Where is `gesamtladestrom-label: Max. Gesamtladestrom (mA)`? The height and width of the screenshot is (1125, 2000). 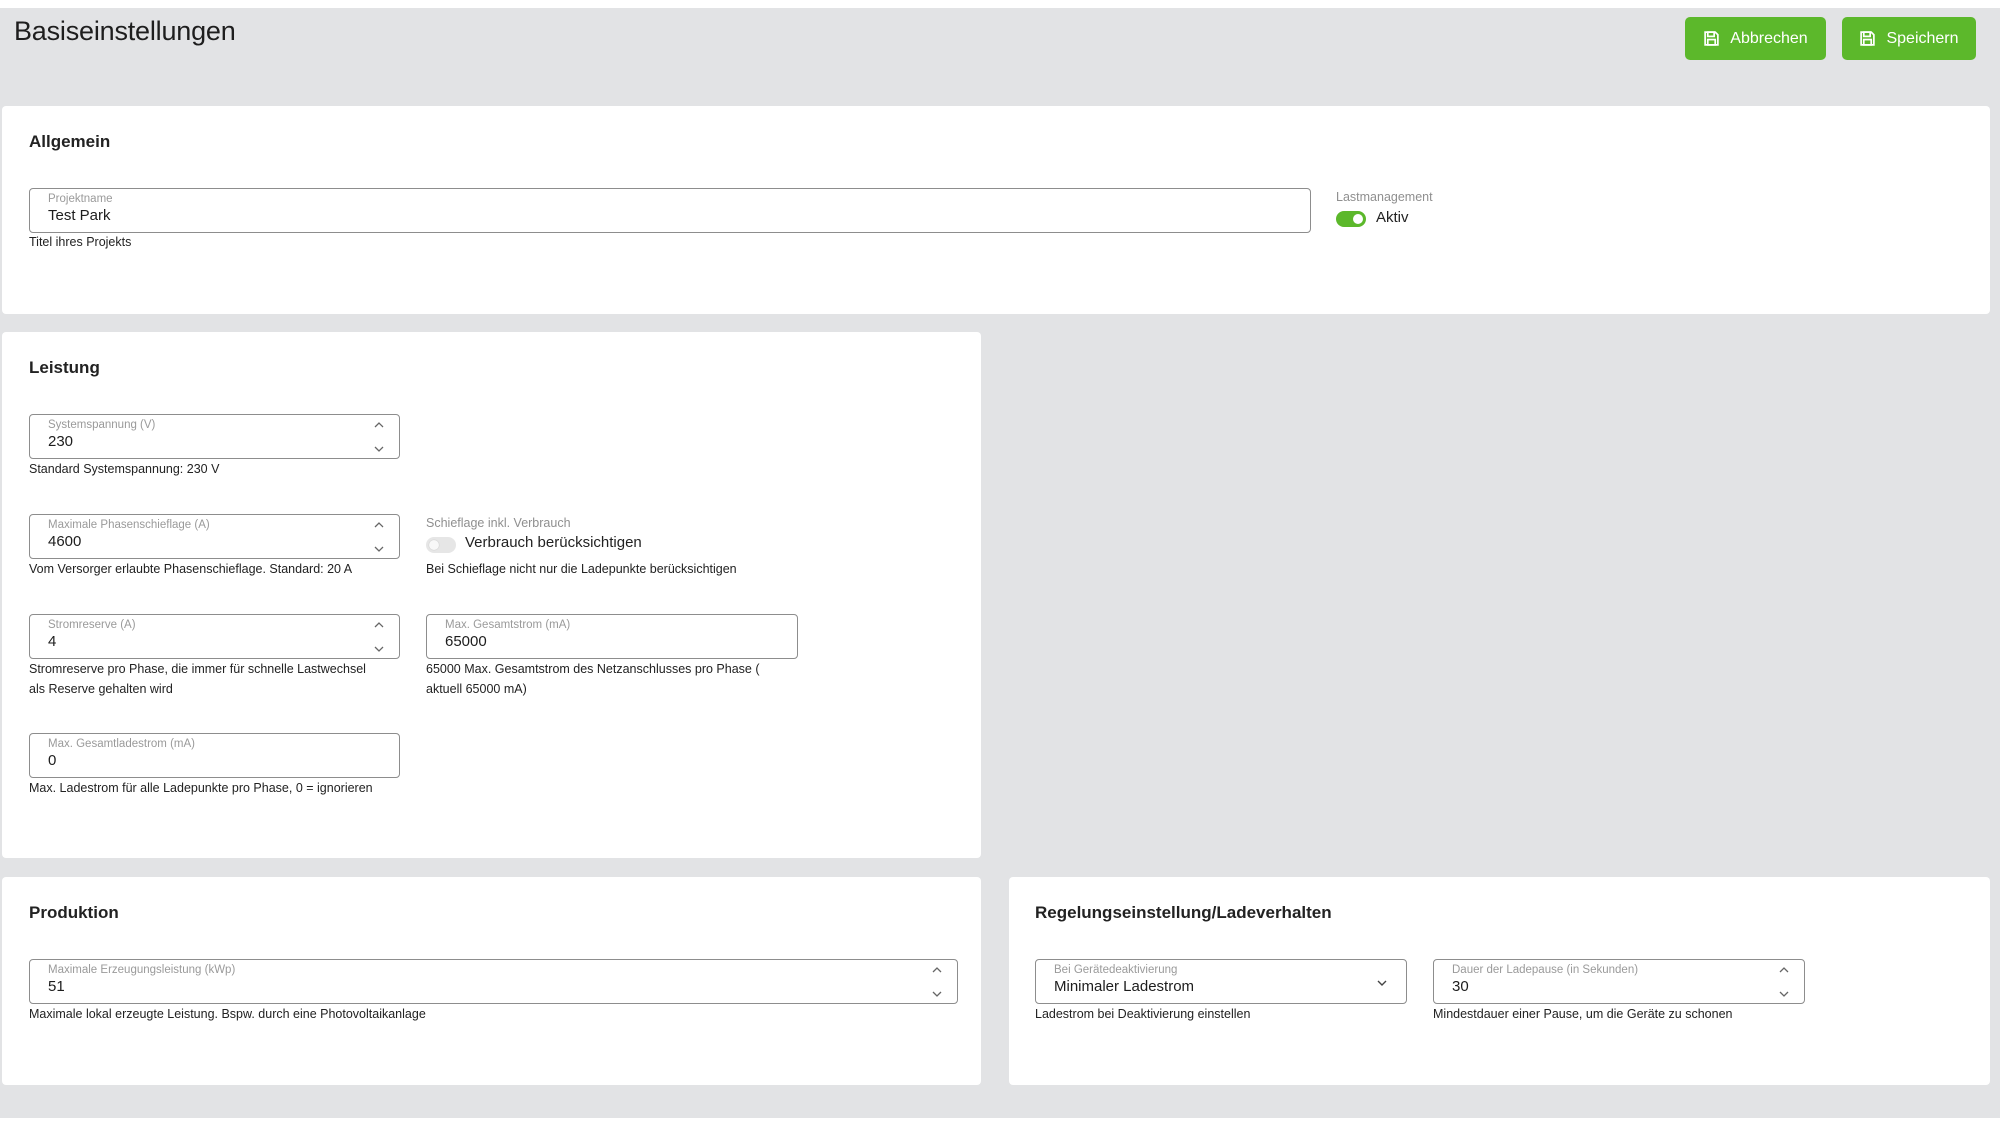 gesamtladestrom-label: Max. Gesamtladestrom (mA) is located at coordinates (121, 744).